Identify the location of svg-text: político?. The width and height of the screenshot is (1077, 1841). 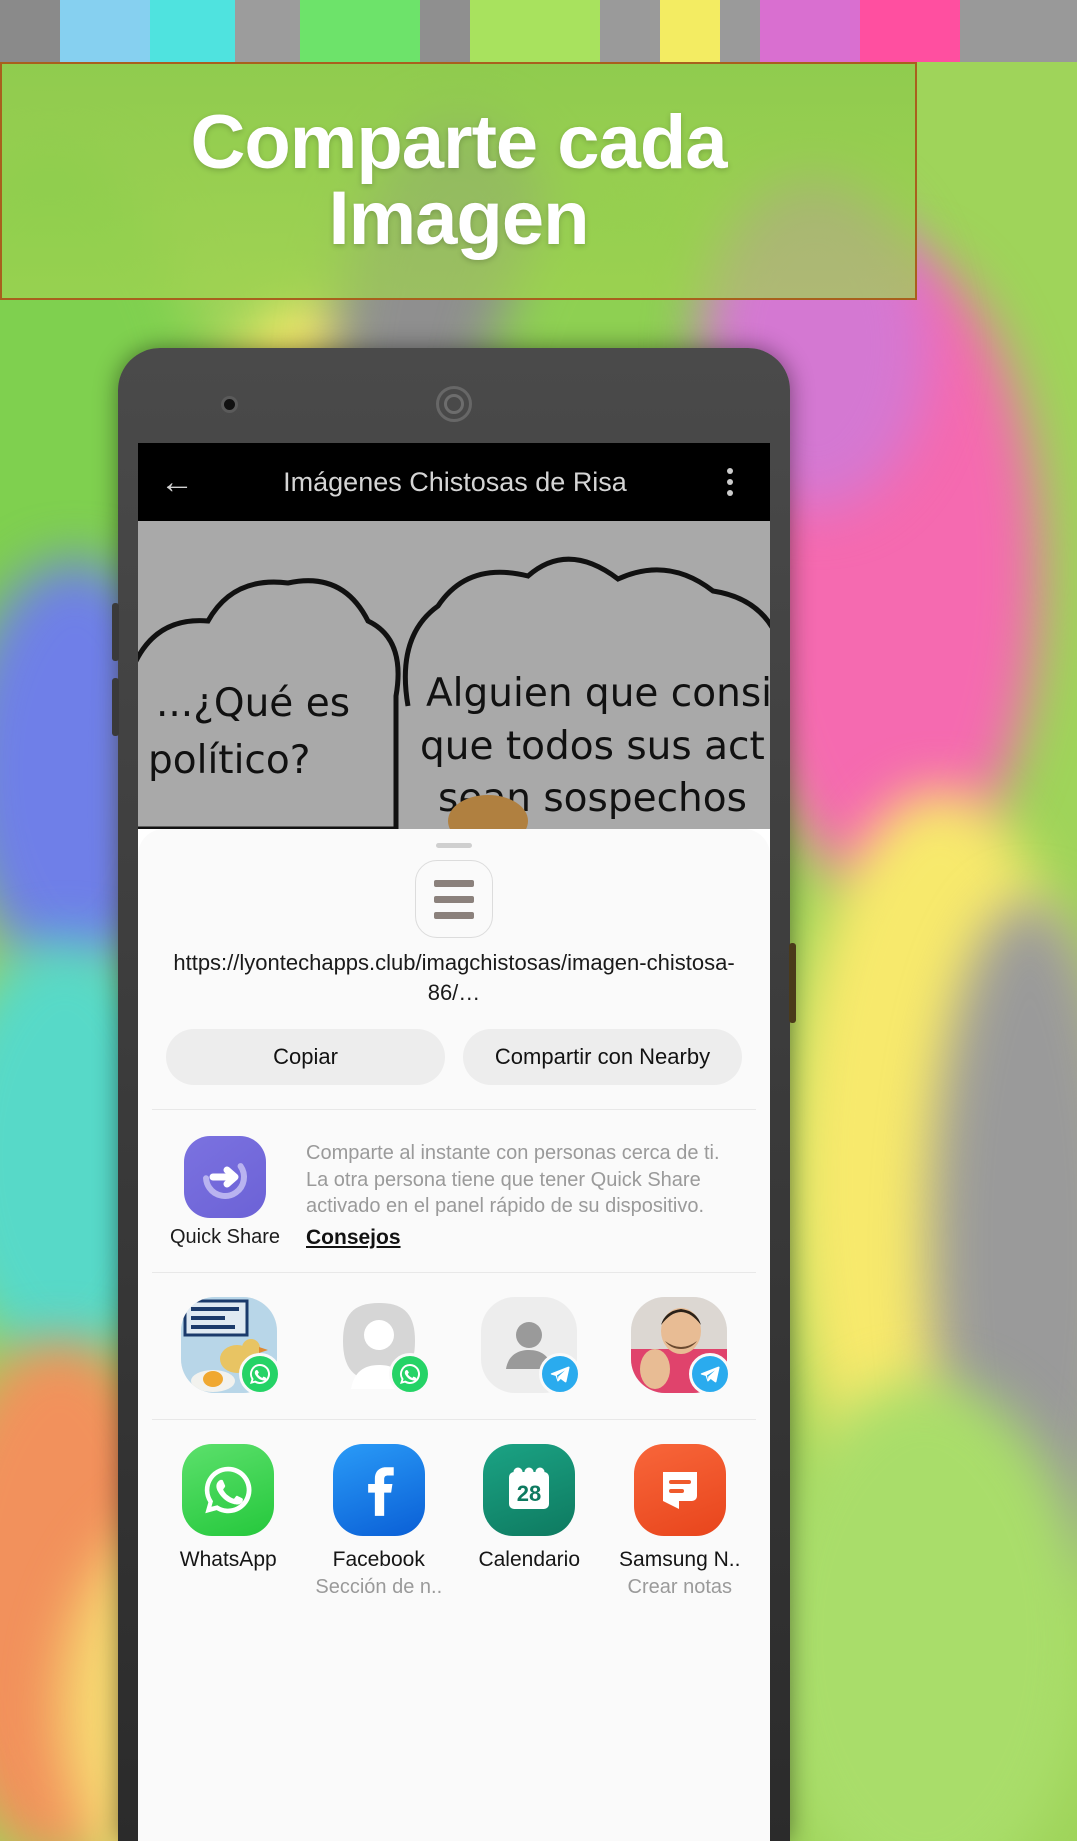
(229, 760).